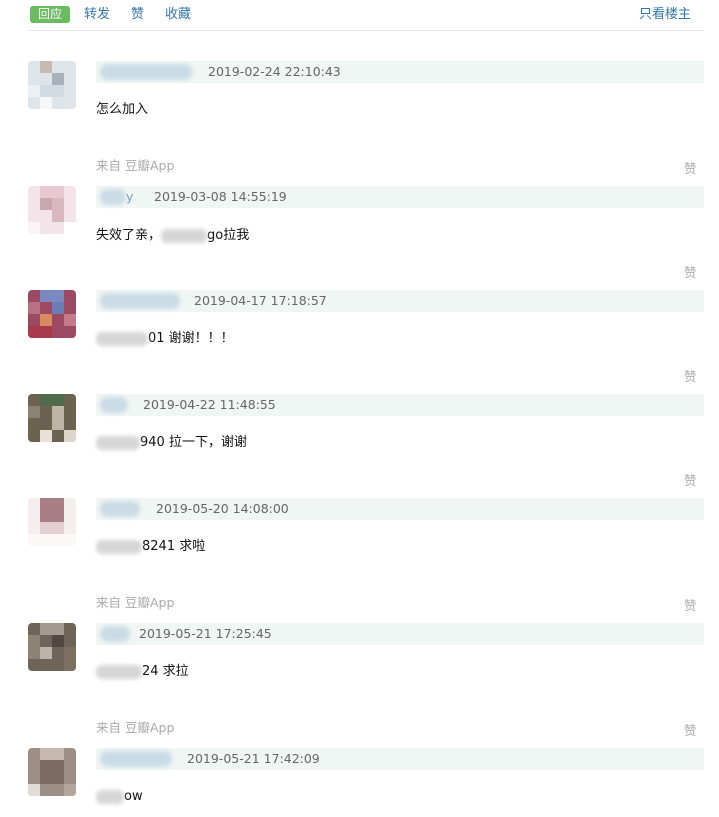  I want to click on comment-meta-bar: 2019-02-24 22:10:43, so click(400, 72).